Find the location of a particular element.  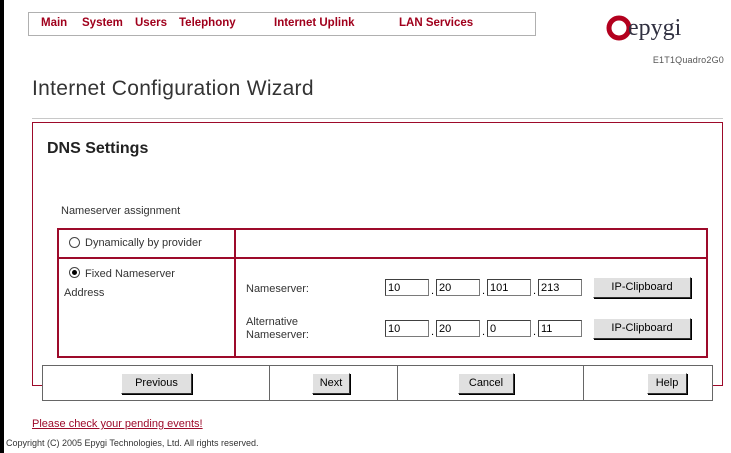

table-column-divider is located at coordinates (235, 293).